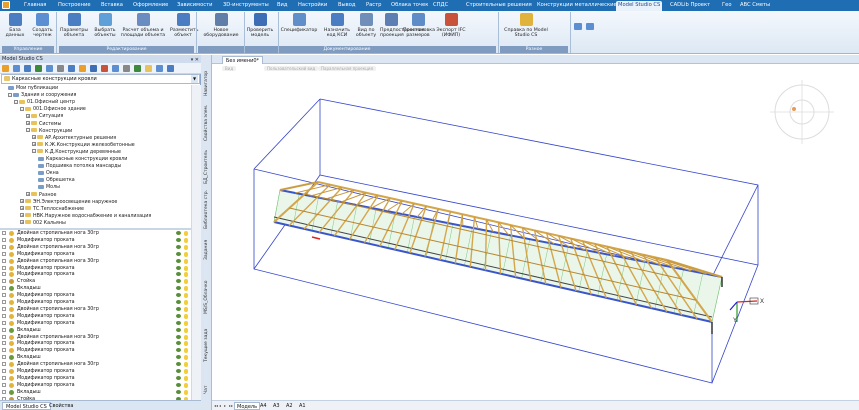 Image resolution: width=859 pixels, height=410 pixels. Describe the element at coordinates (49, 131) in the screenshot. I see `tree-node: - Конструкции` at that location.